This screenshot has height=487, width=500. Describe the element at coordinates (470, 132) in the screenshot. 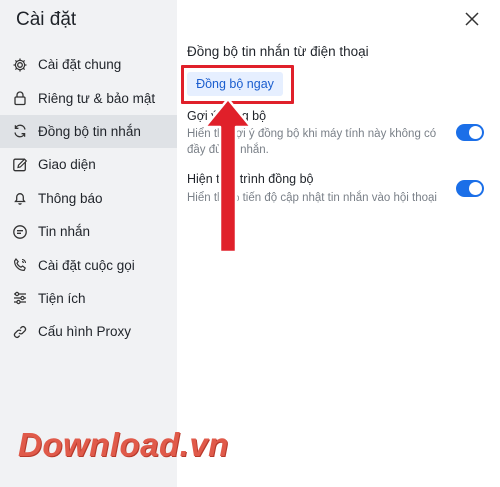

I see `sync-suggestion-toggle` at that location.